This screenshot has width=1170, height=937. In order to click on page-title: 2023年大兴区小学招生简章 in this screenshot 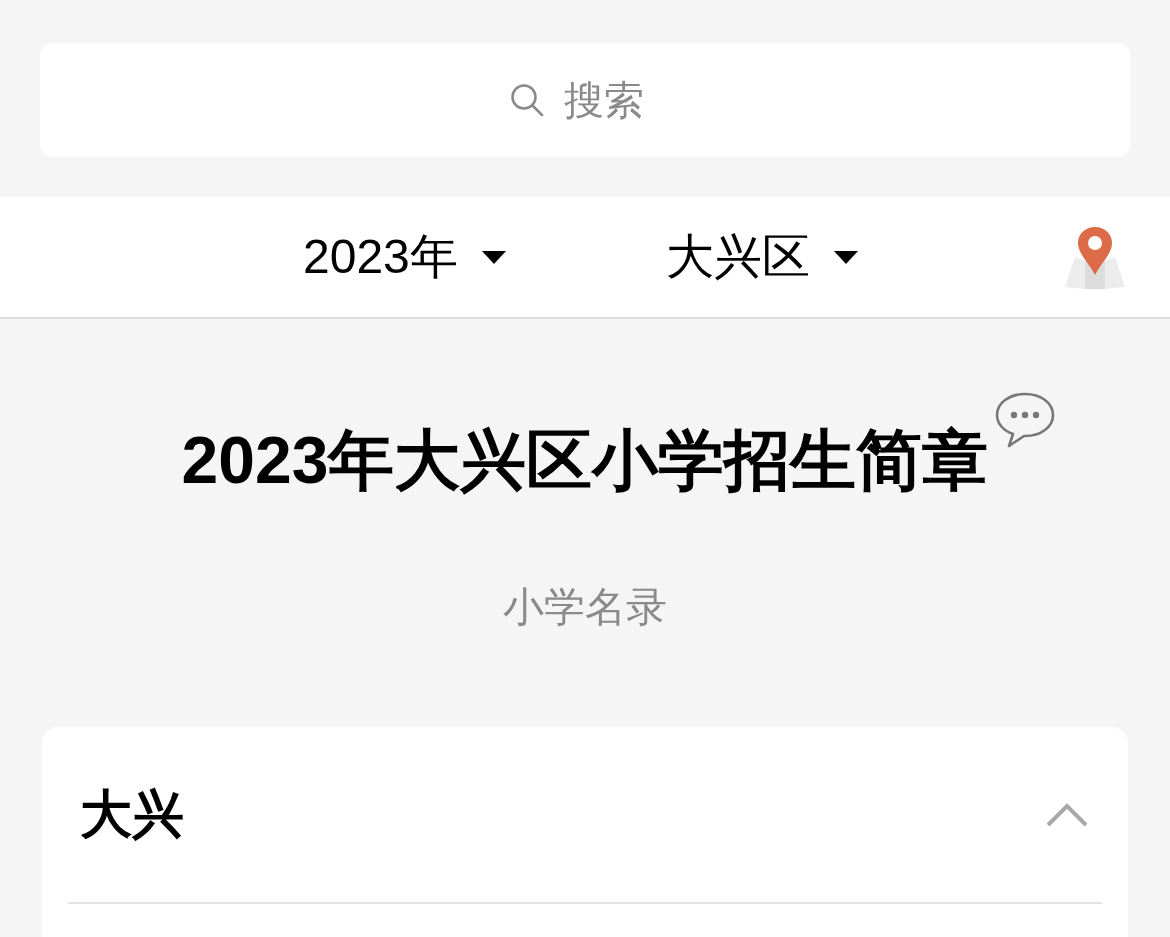, I will do `click(585, 460)`.